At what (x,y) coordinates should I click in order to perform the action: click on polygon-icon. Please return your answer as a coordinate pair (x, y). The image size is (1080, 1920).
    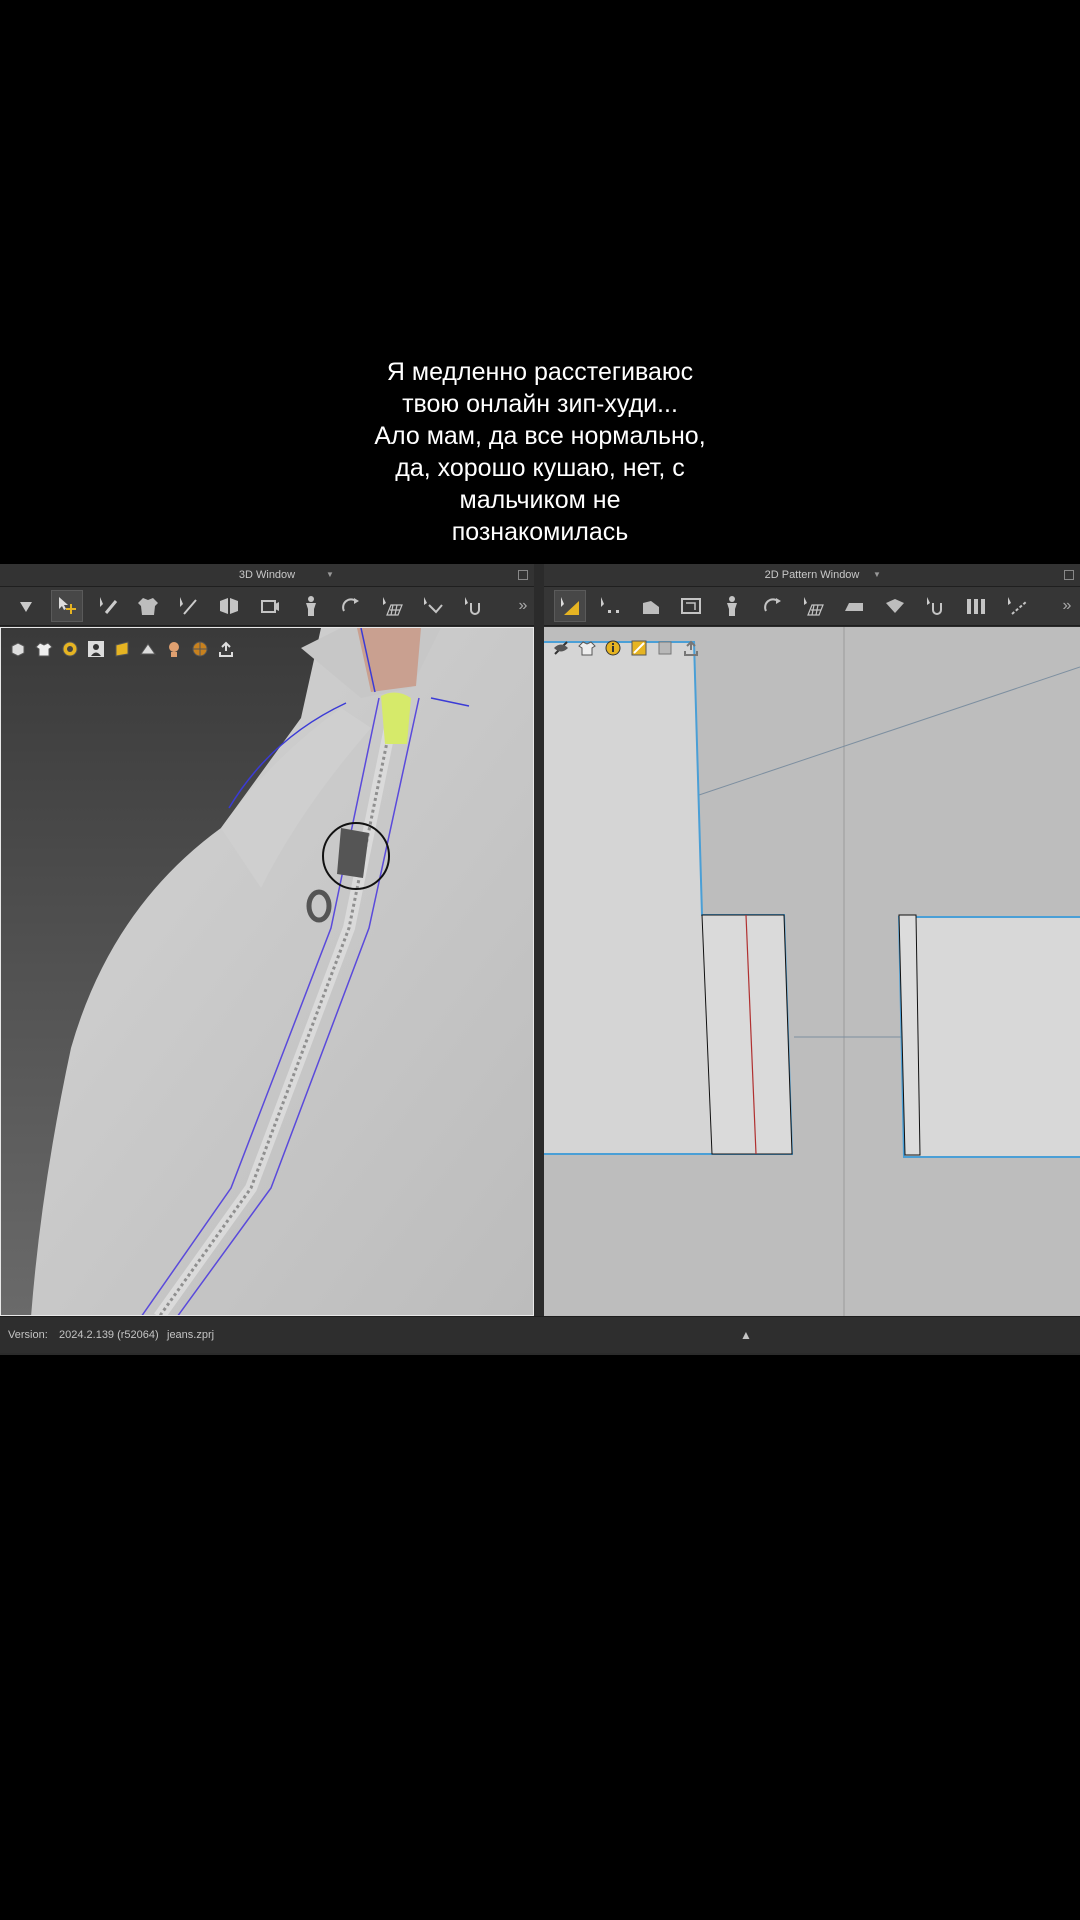
    Looking at the image, I should click on (651, 606).